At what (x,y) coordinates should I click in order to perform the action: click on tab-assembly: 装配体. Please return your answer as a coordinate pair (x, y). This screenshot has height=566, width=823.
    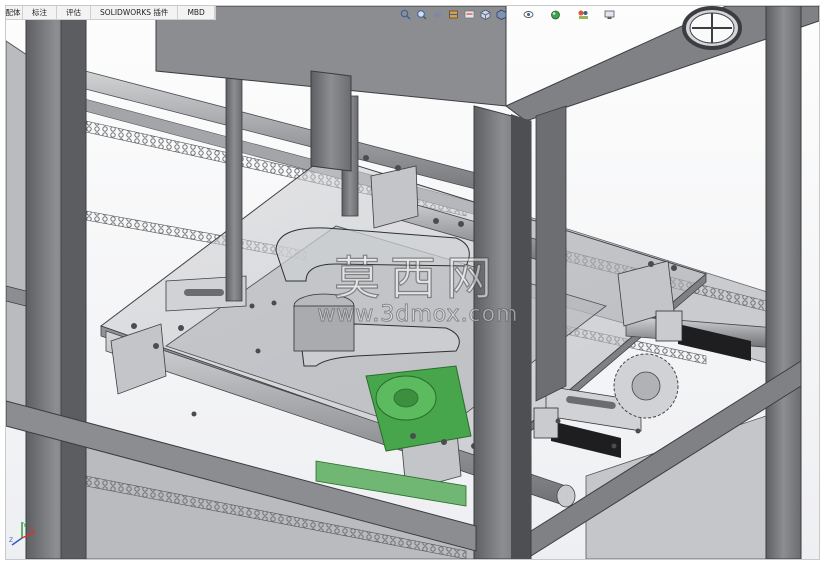
    Looking at the image, I should click on (14, 12).